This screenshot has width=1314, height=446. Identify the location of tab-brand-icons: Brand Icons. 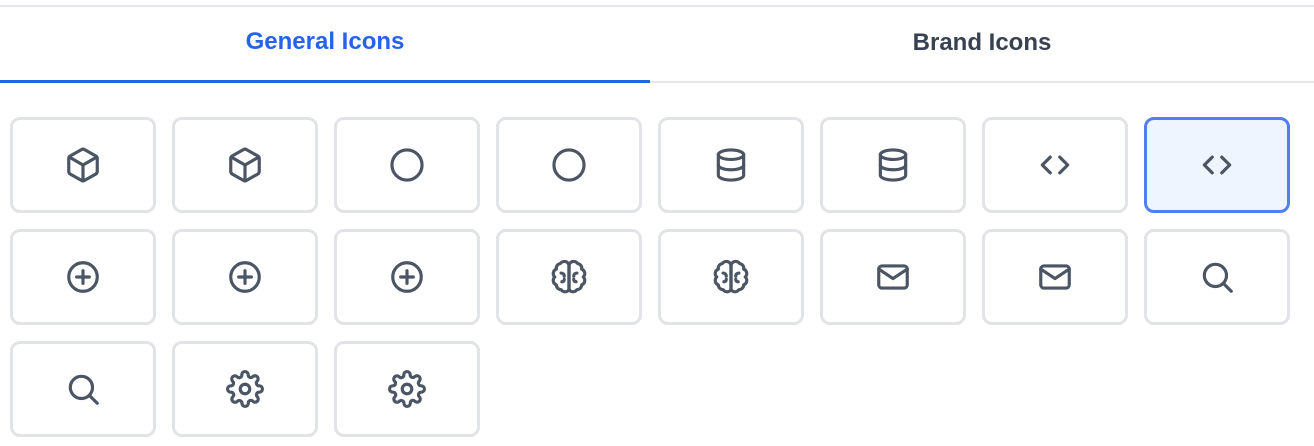
(982, 45).